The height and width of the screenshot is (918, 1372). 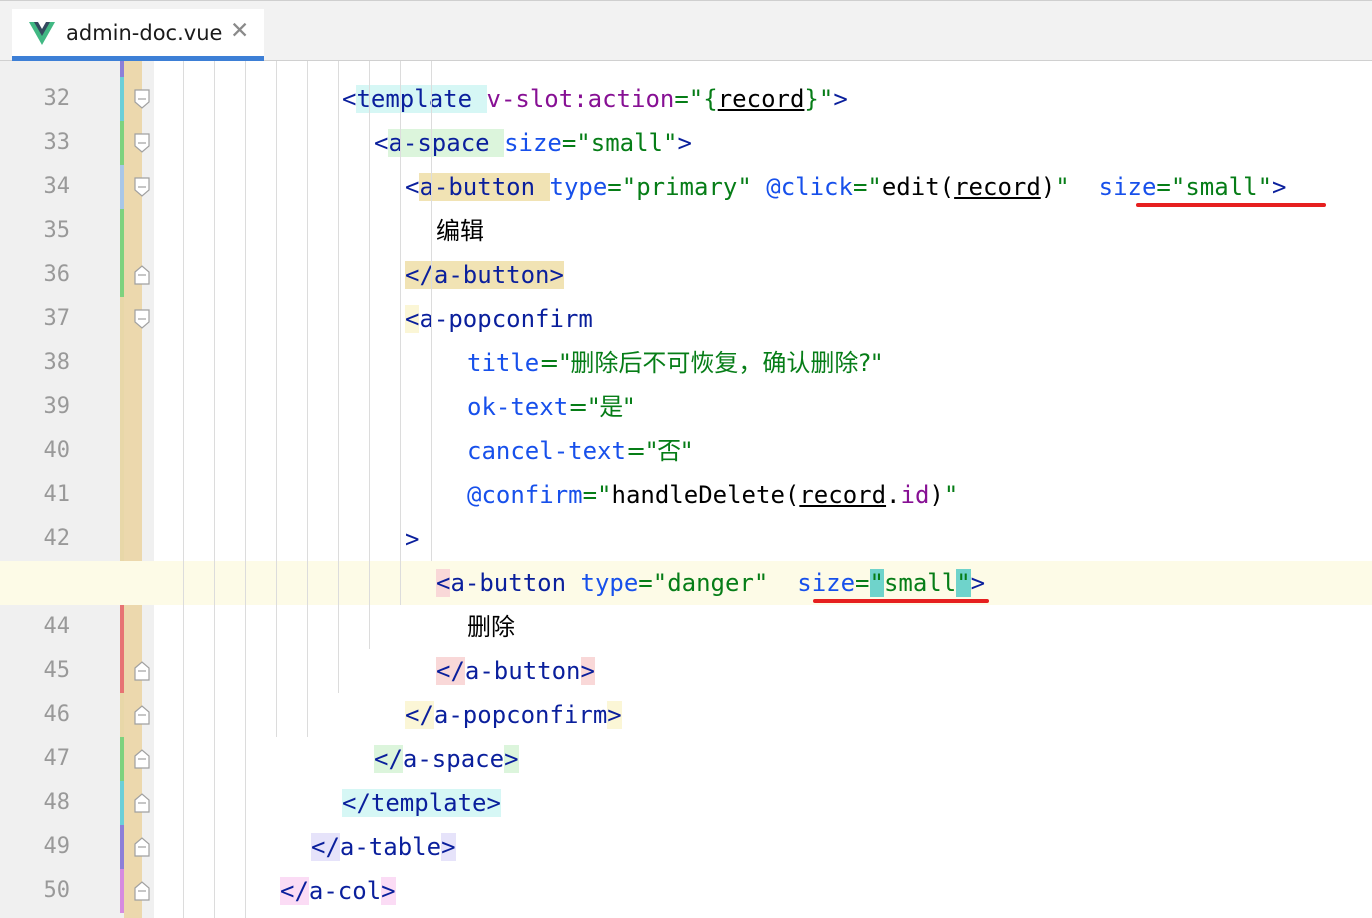 I want to click on code-line: title="删除后不可恢复，确认删除?", so click(x=674, y=363).